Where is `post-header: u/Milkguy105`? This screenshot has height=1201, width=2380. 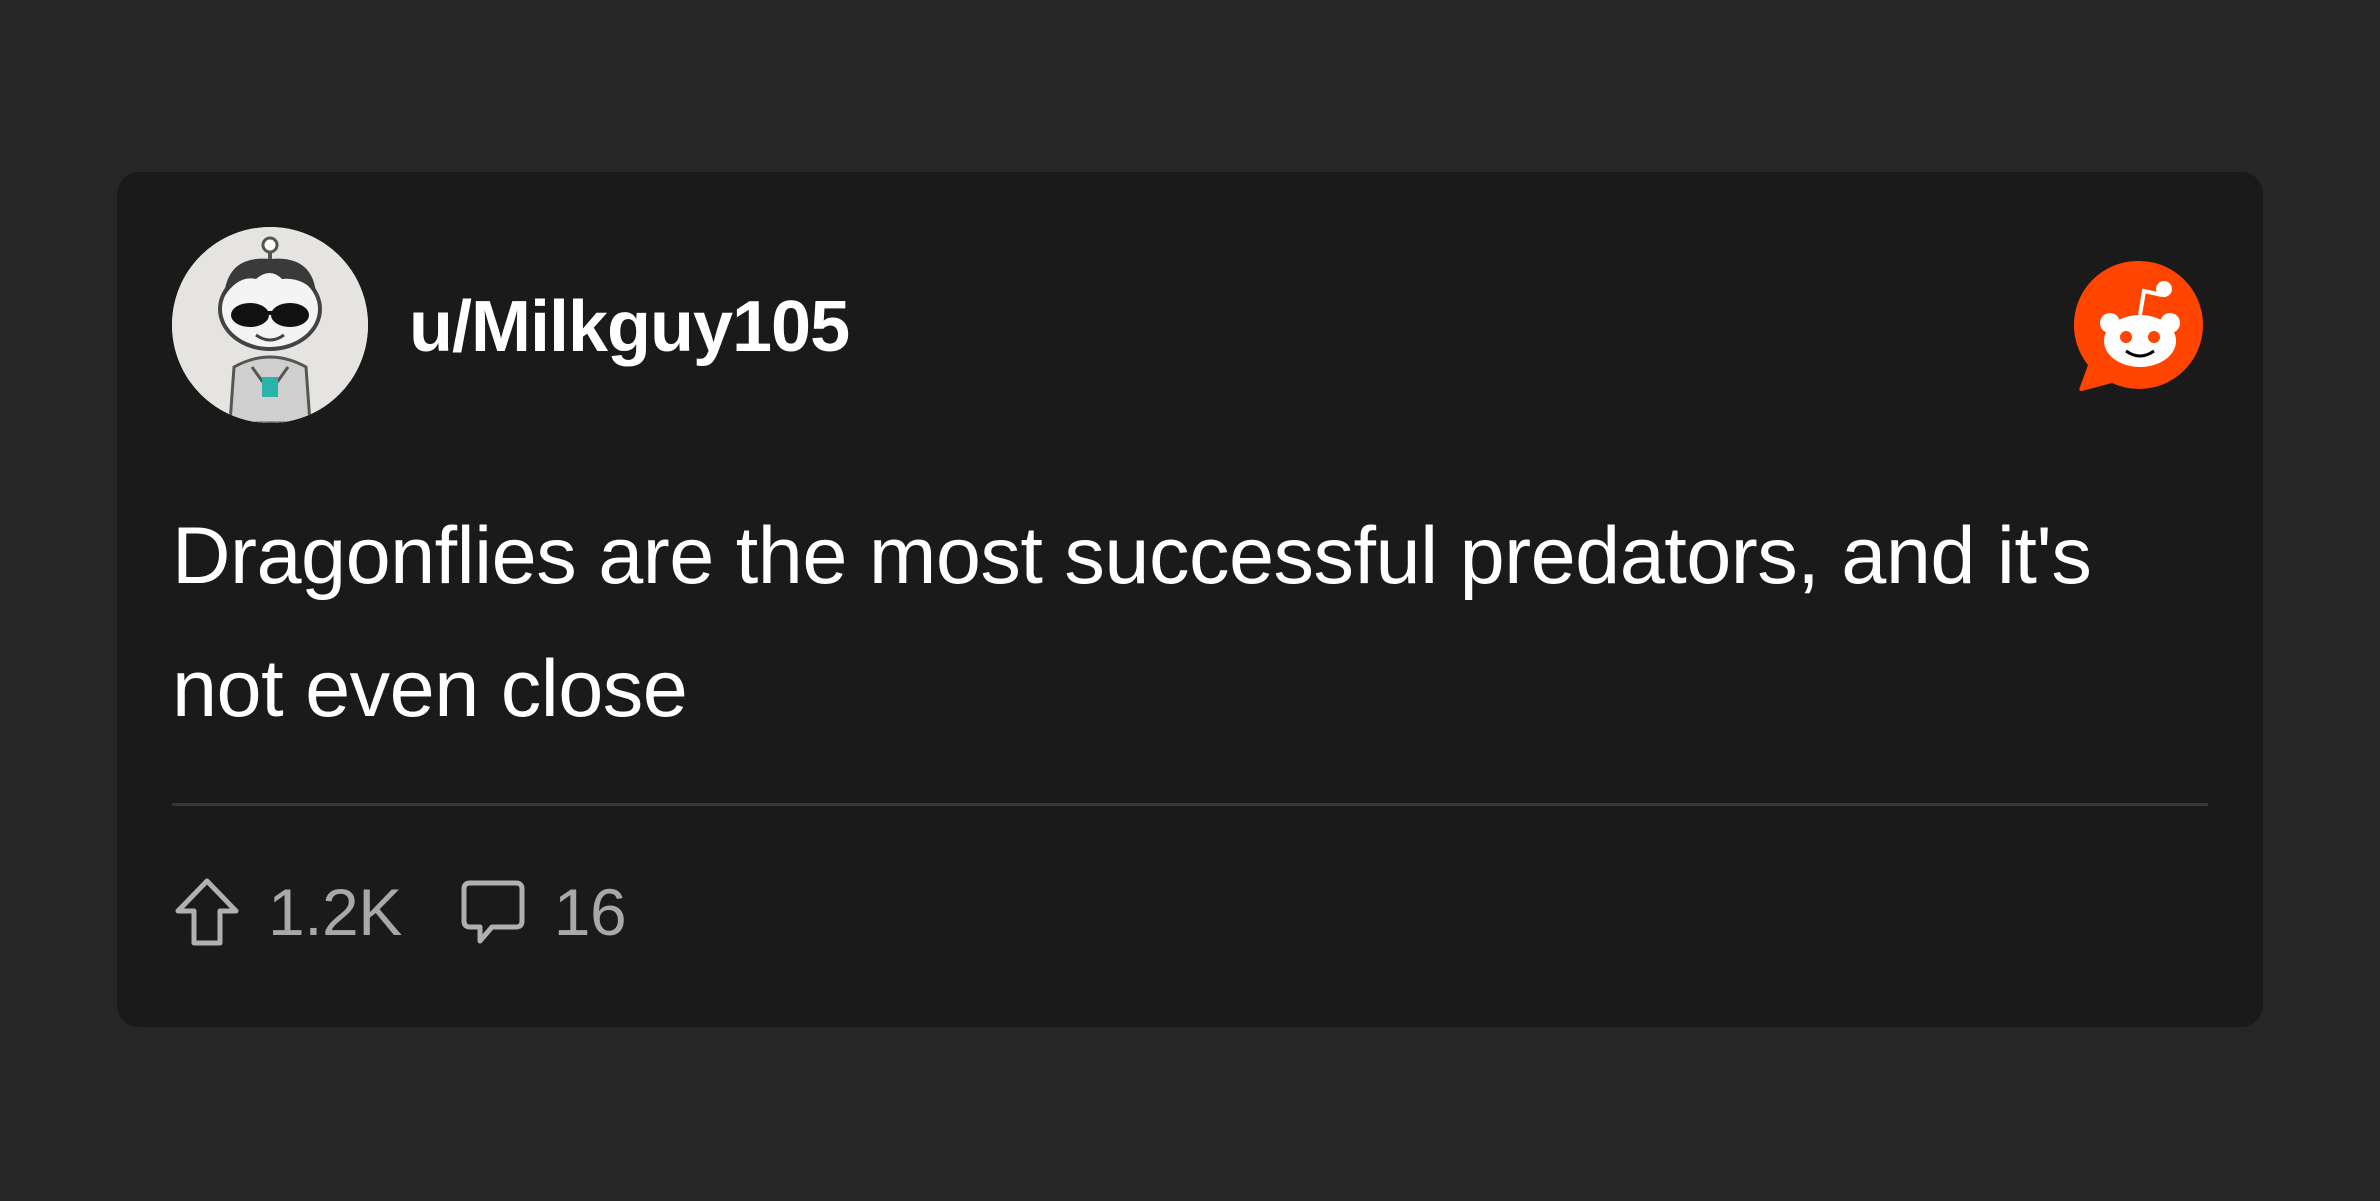 post-header: u/Milkguy105 is located at coordinates (1190, 325).